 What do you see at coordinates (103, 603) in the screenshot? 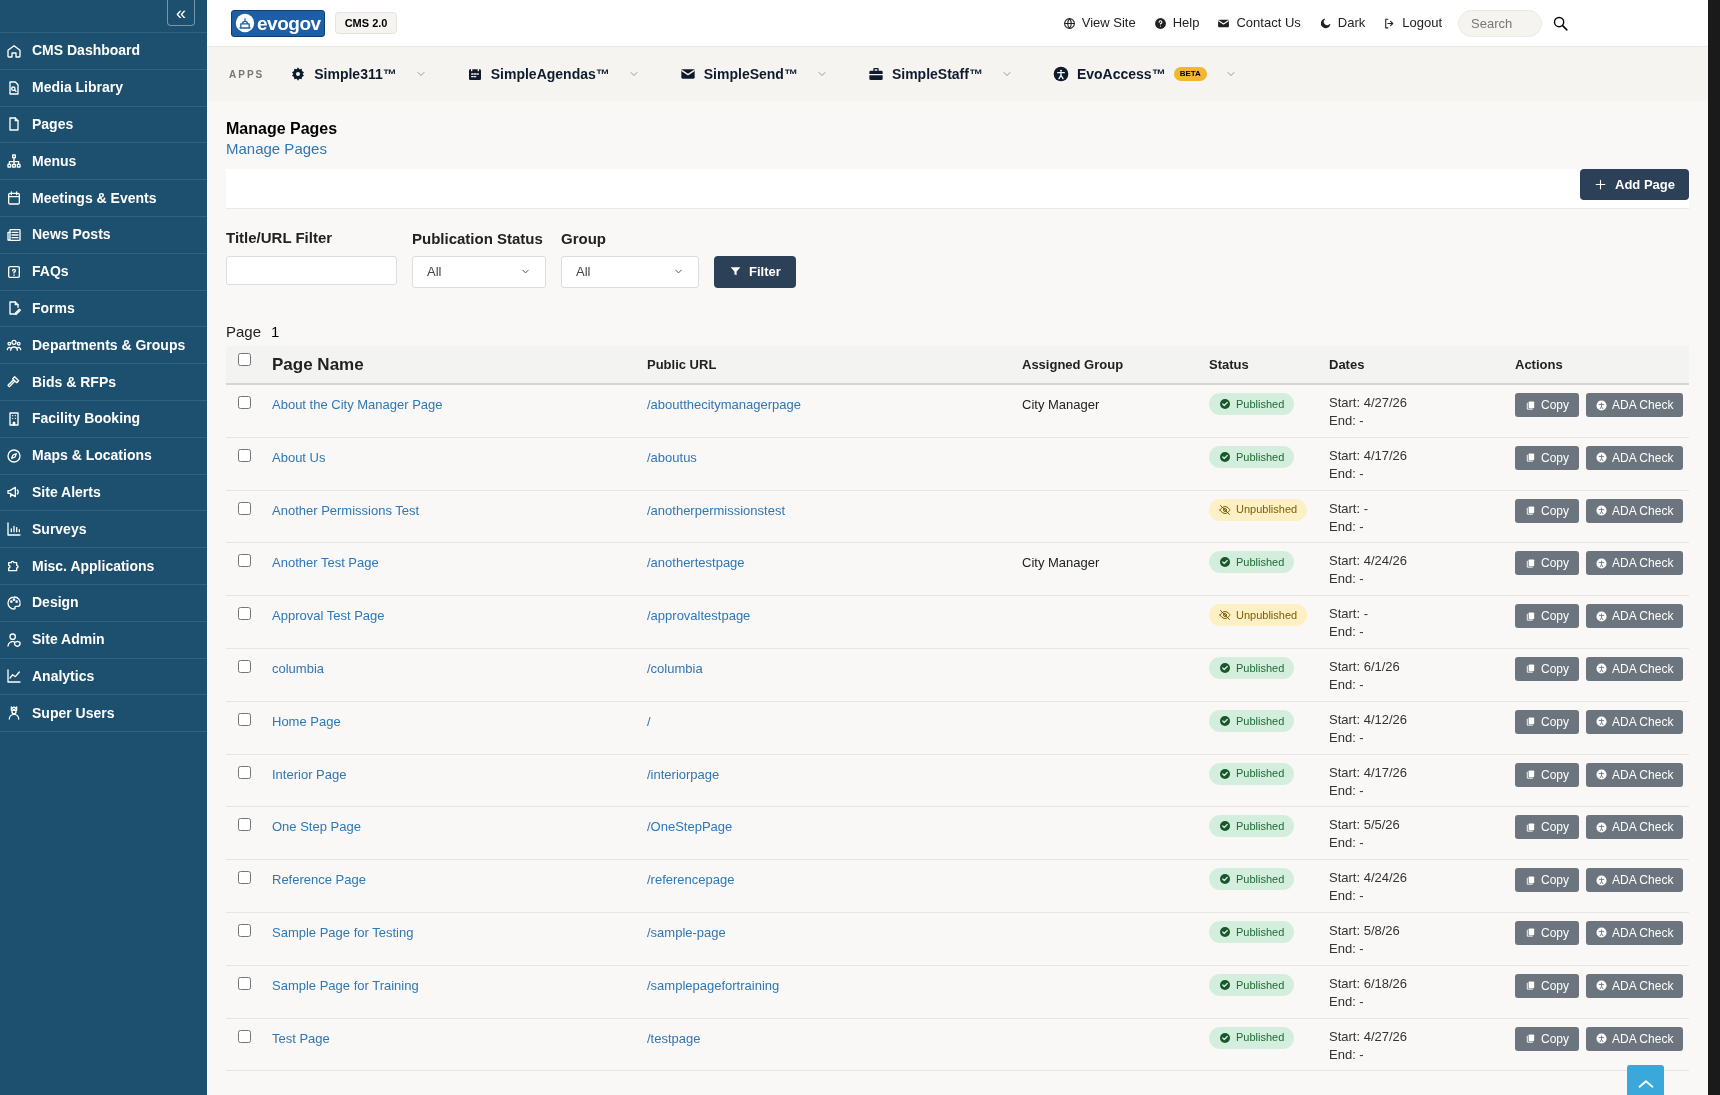
I see `sidebar-item: Design` at bounding box center [103, 603].